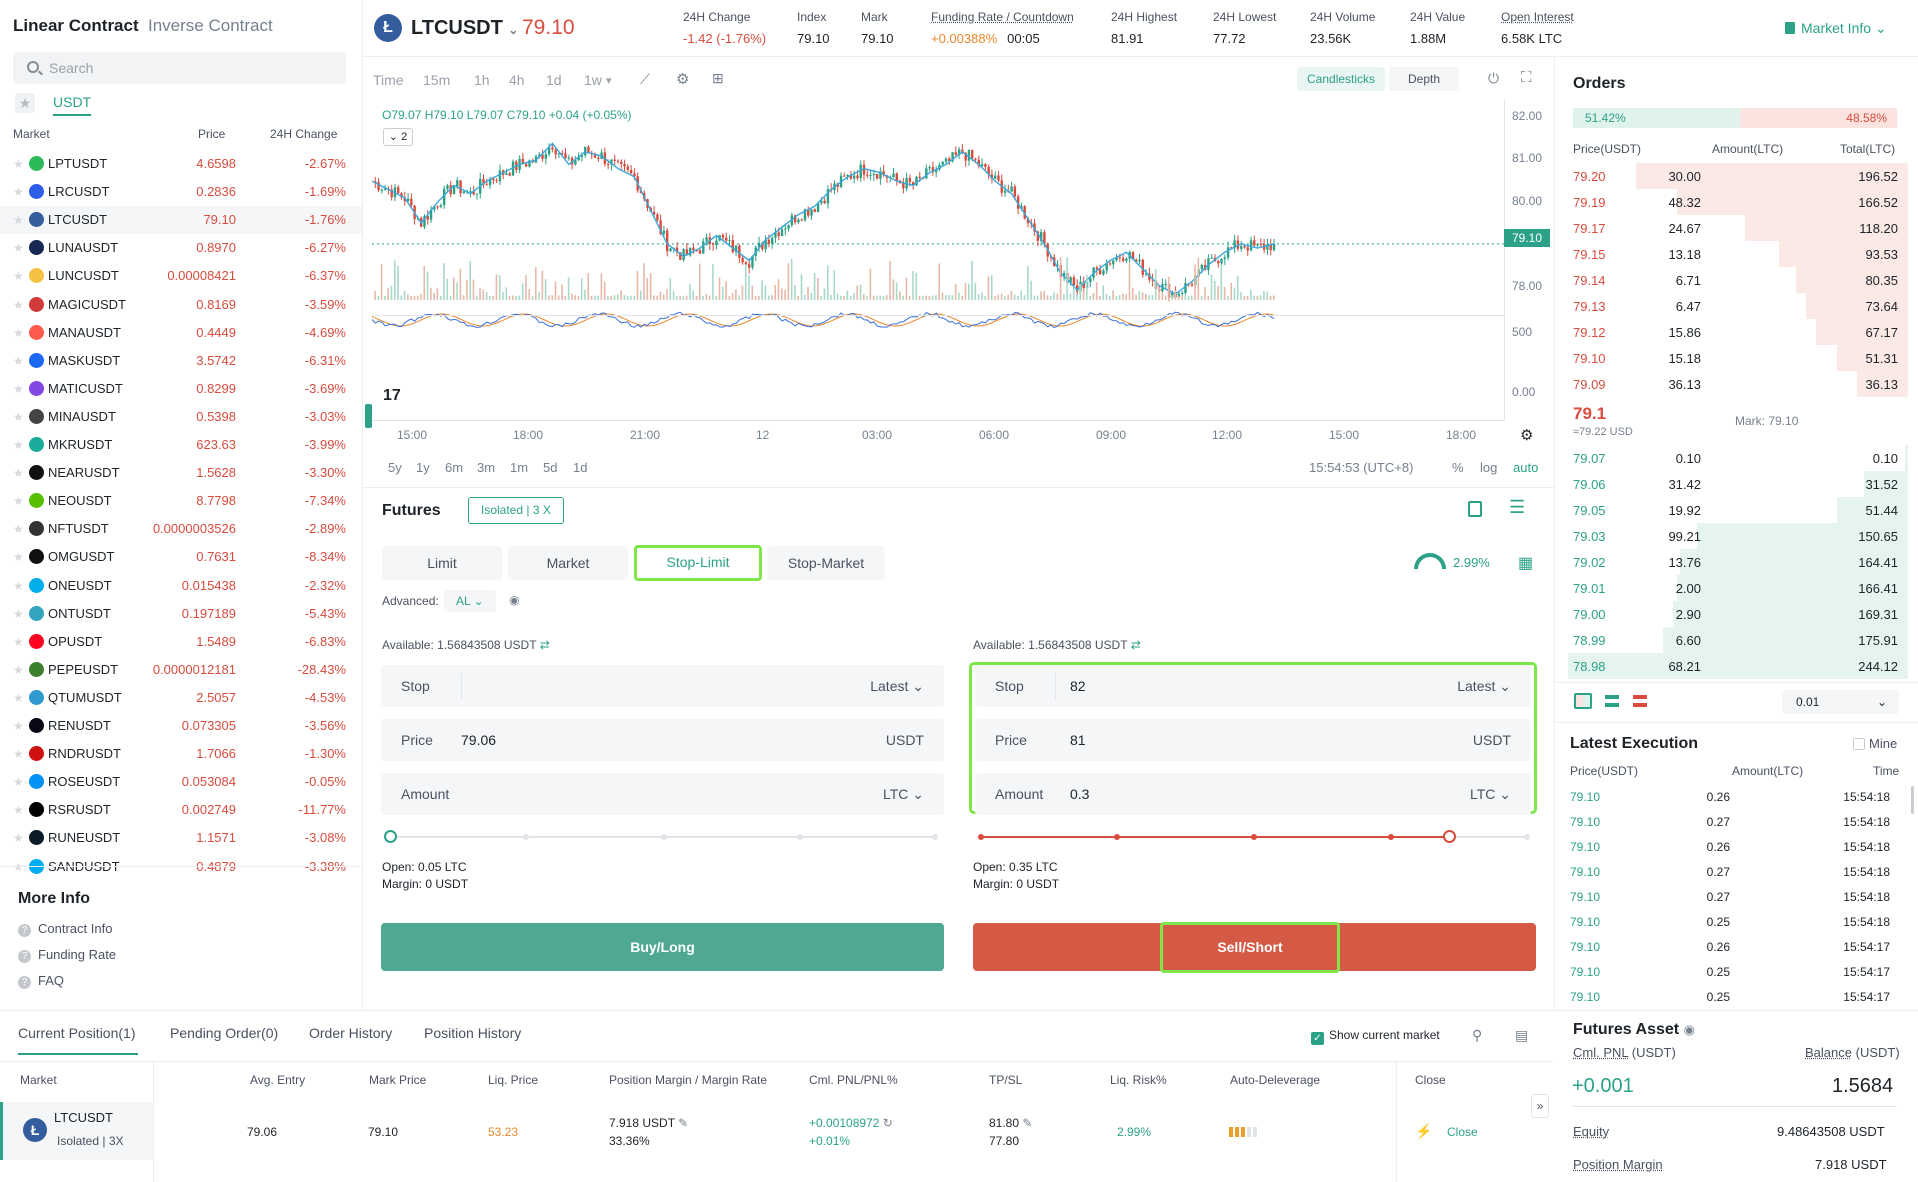 Image resolution: width=1918 pixels, height=1182 pixels. I want to click on market-row: ★ LPTUSDT 4.6598 -2.67%, so click(181, 164).